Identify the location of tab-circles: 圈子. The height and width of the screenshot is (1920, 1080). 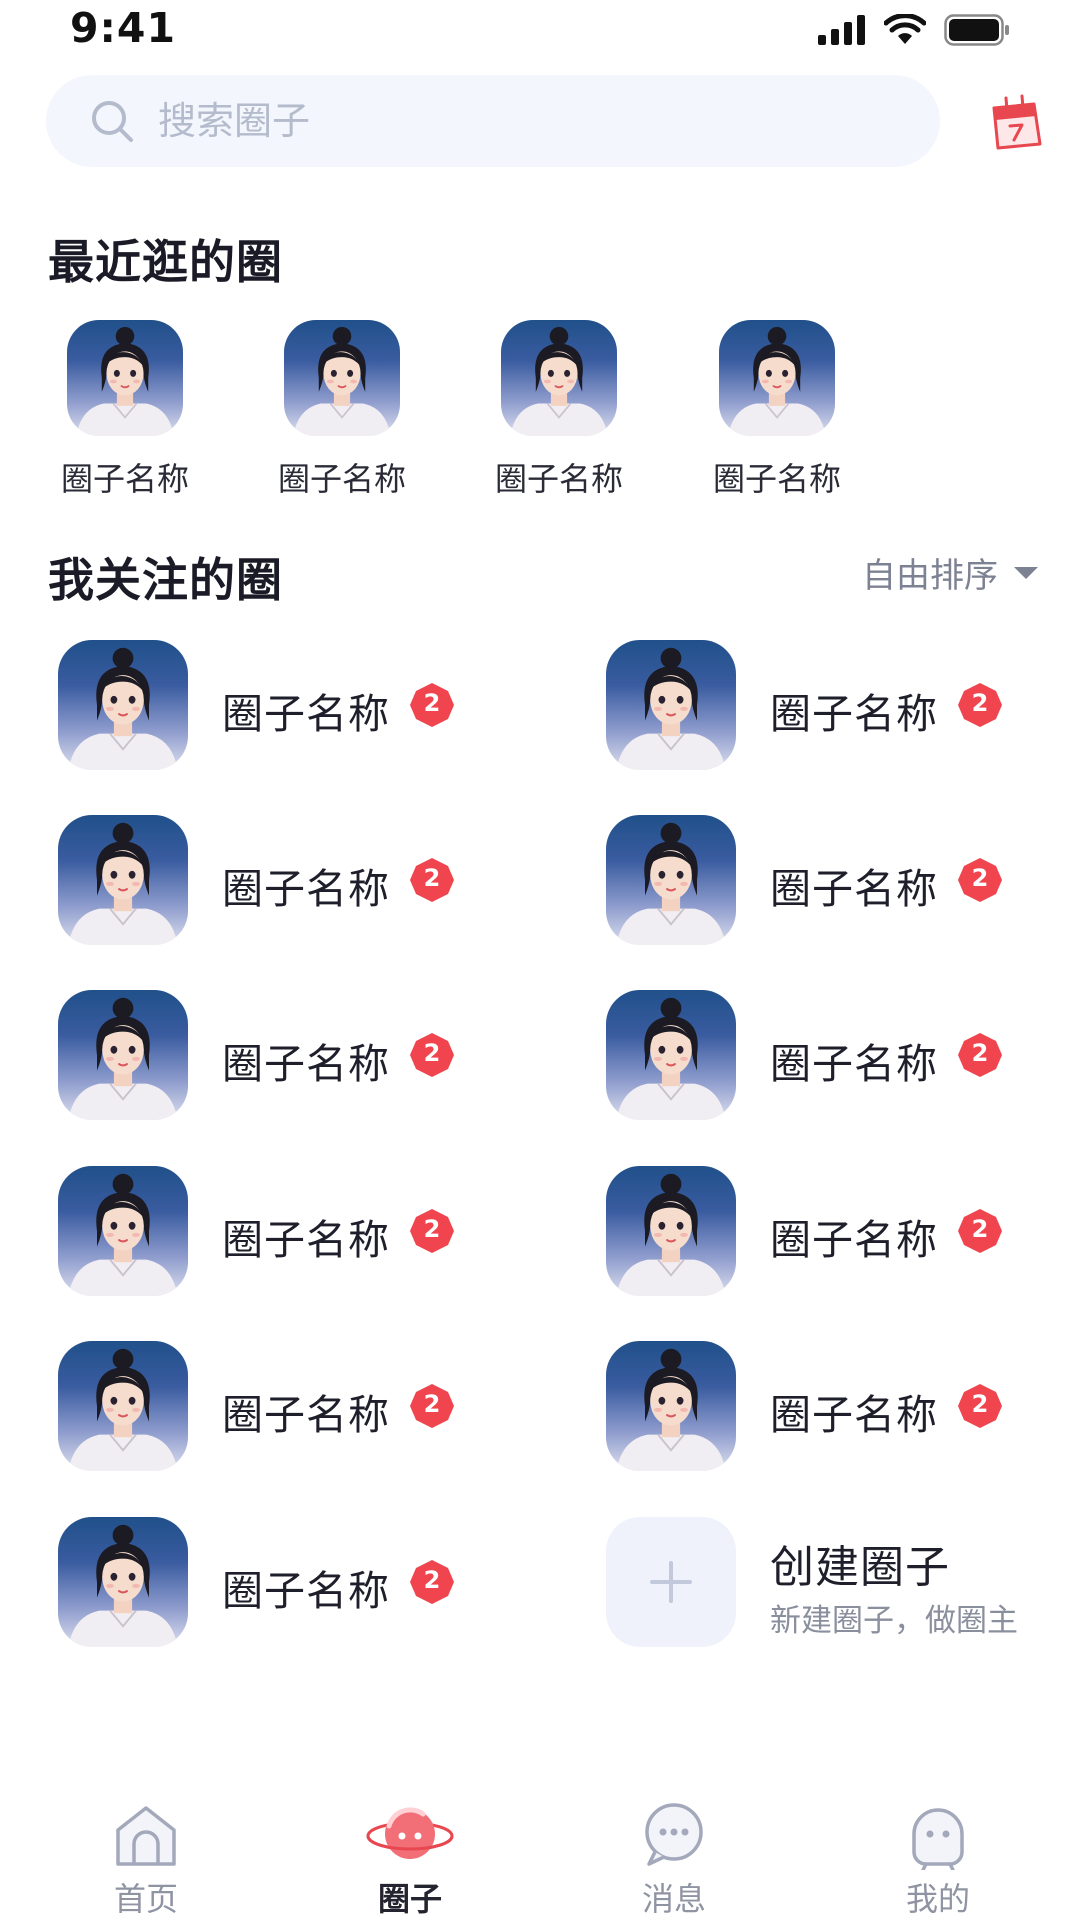
(410, 1860).